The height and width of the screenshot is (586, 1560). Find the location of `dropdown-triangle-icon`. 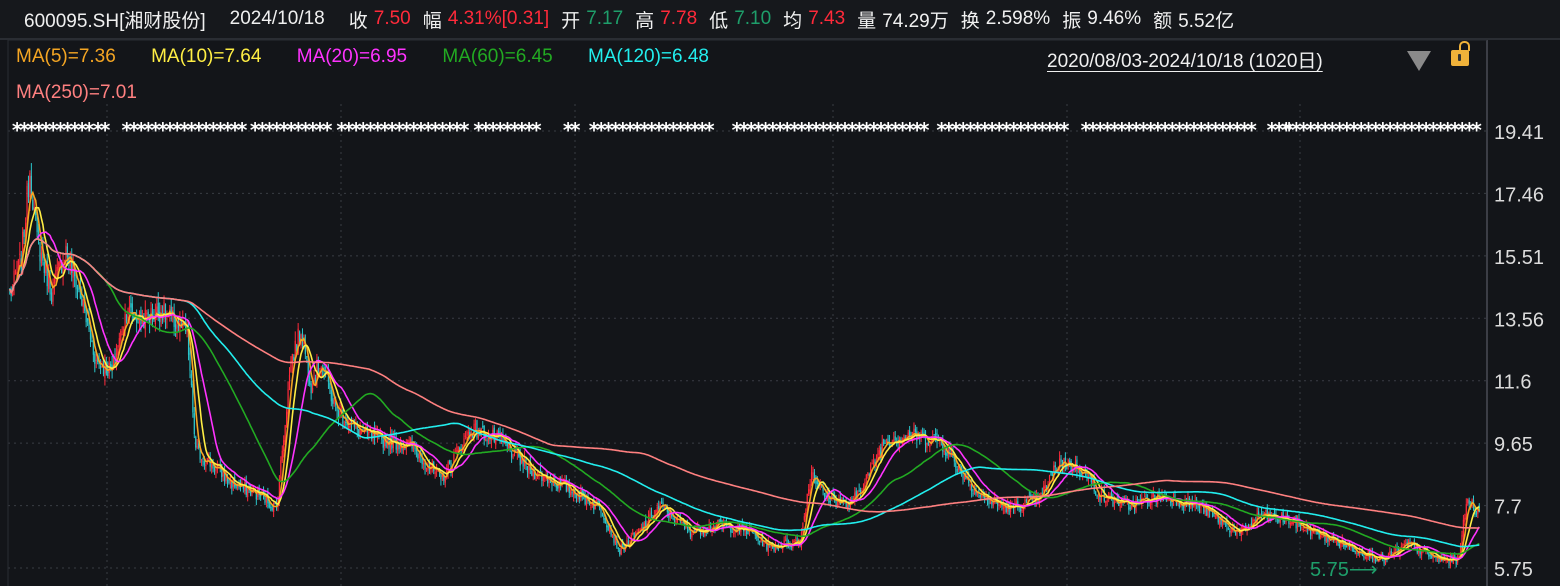

dropdown-triangle-icon is located at coordinates (1419, 61).